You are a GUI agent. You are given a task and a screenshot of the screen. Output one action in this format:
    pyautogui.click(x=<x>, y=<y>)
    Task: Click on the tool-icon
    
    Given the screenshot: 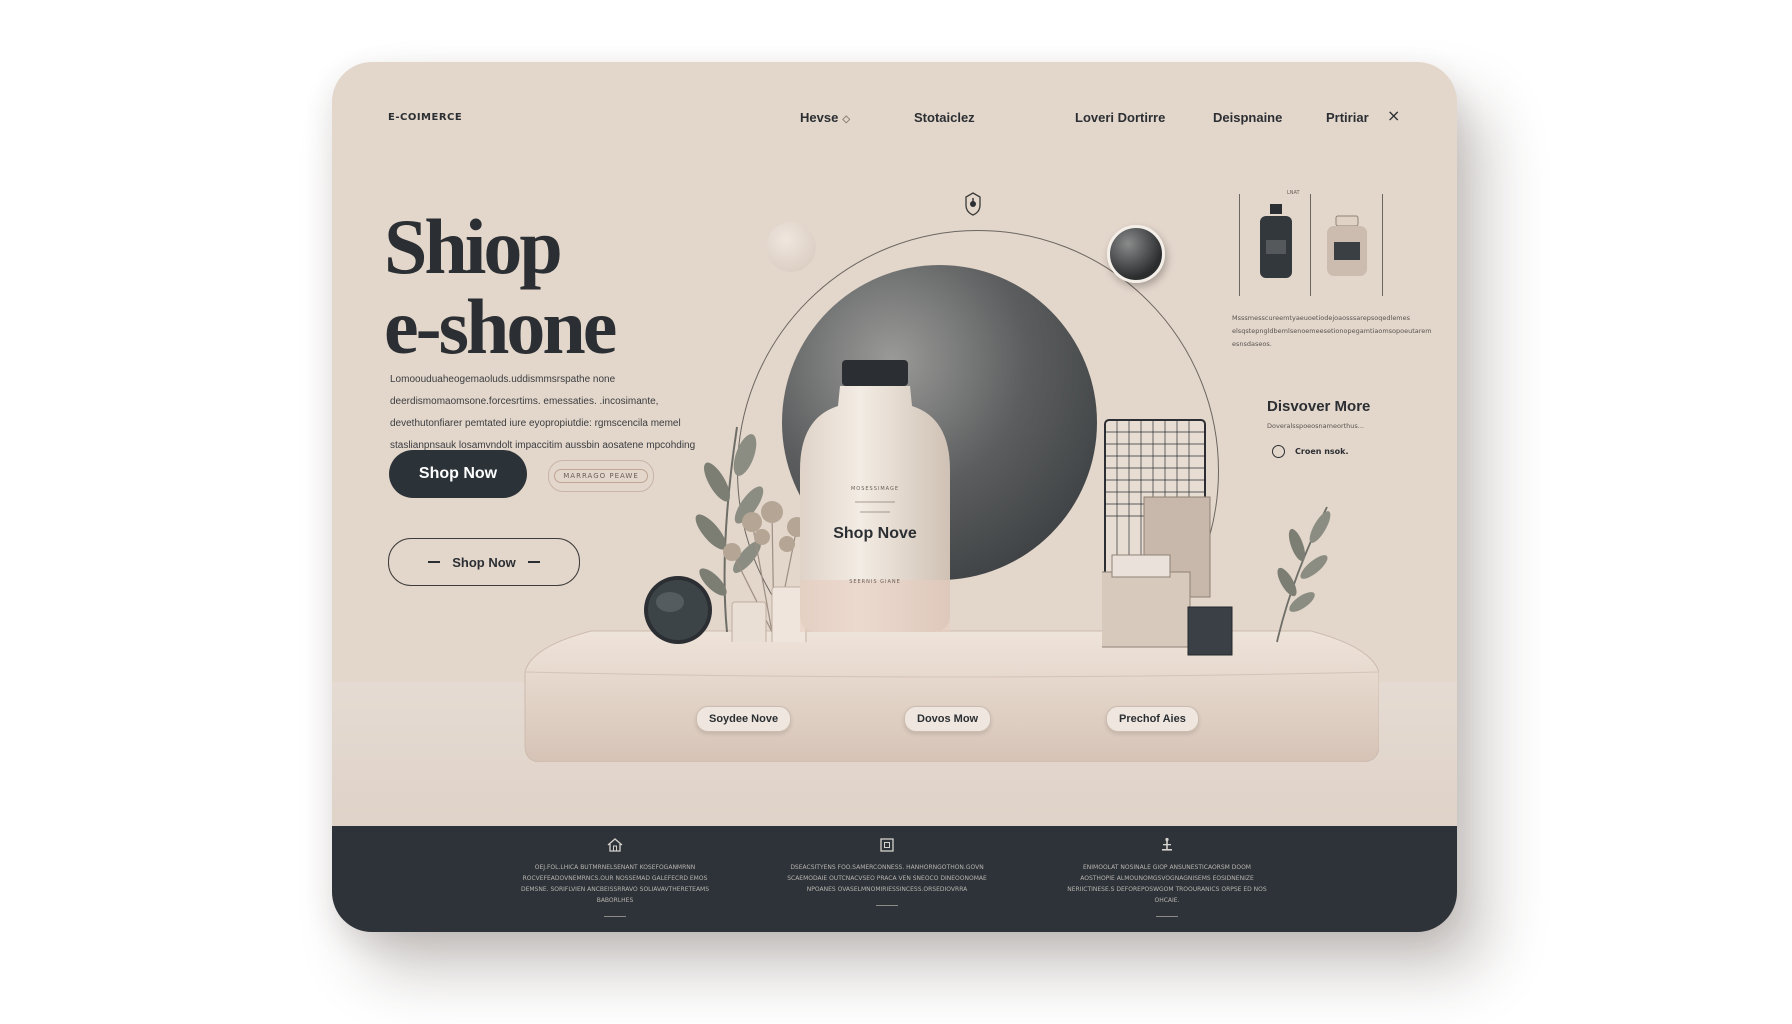 What is the action you would take?
    pyautogui.click(x=1167, y=845)
    